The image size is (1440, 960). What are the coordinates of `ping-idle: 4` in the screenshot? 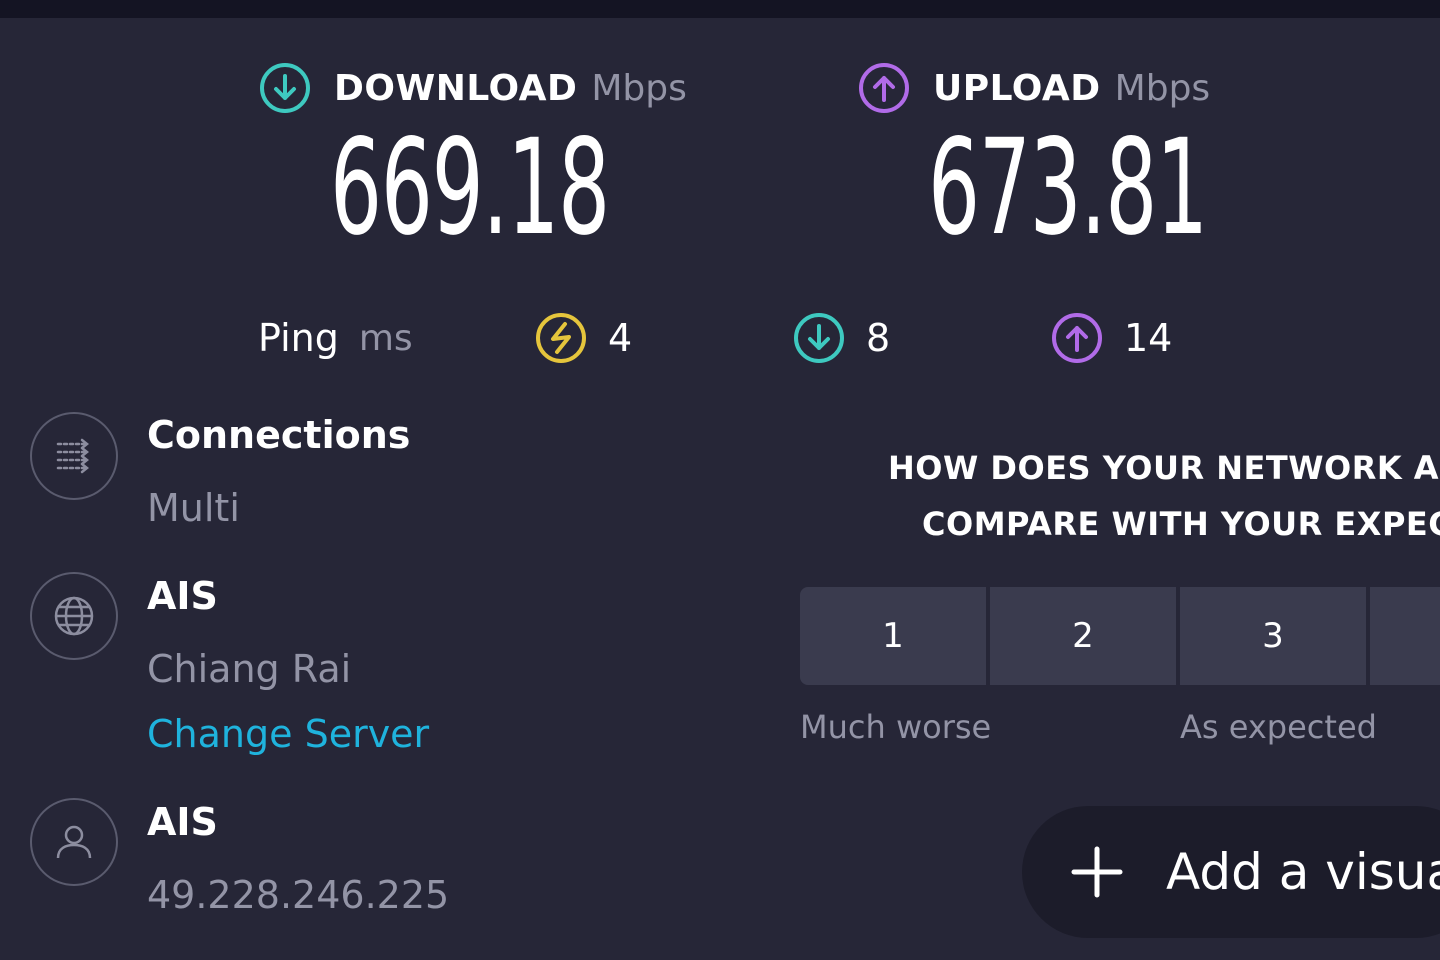 It's located at (583, 338).